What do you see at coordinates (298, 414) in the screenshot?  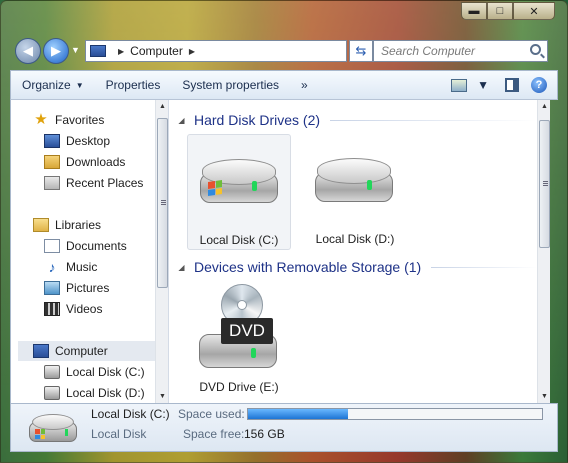 I see `space-used-bar-fill` at bounding box center [298, 414].